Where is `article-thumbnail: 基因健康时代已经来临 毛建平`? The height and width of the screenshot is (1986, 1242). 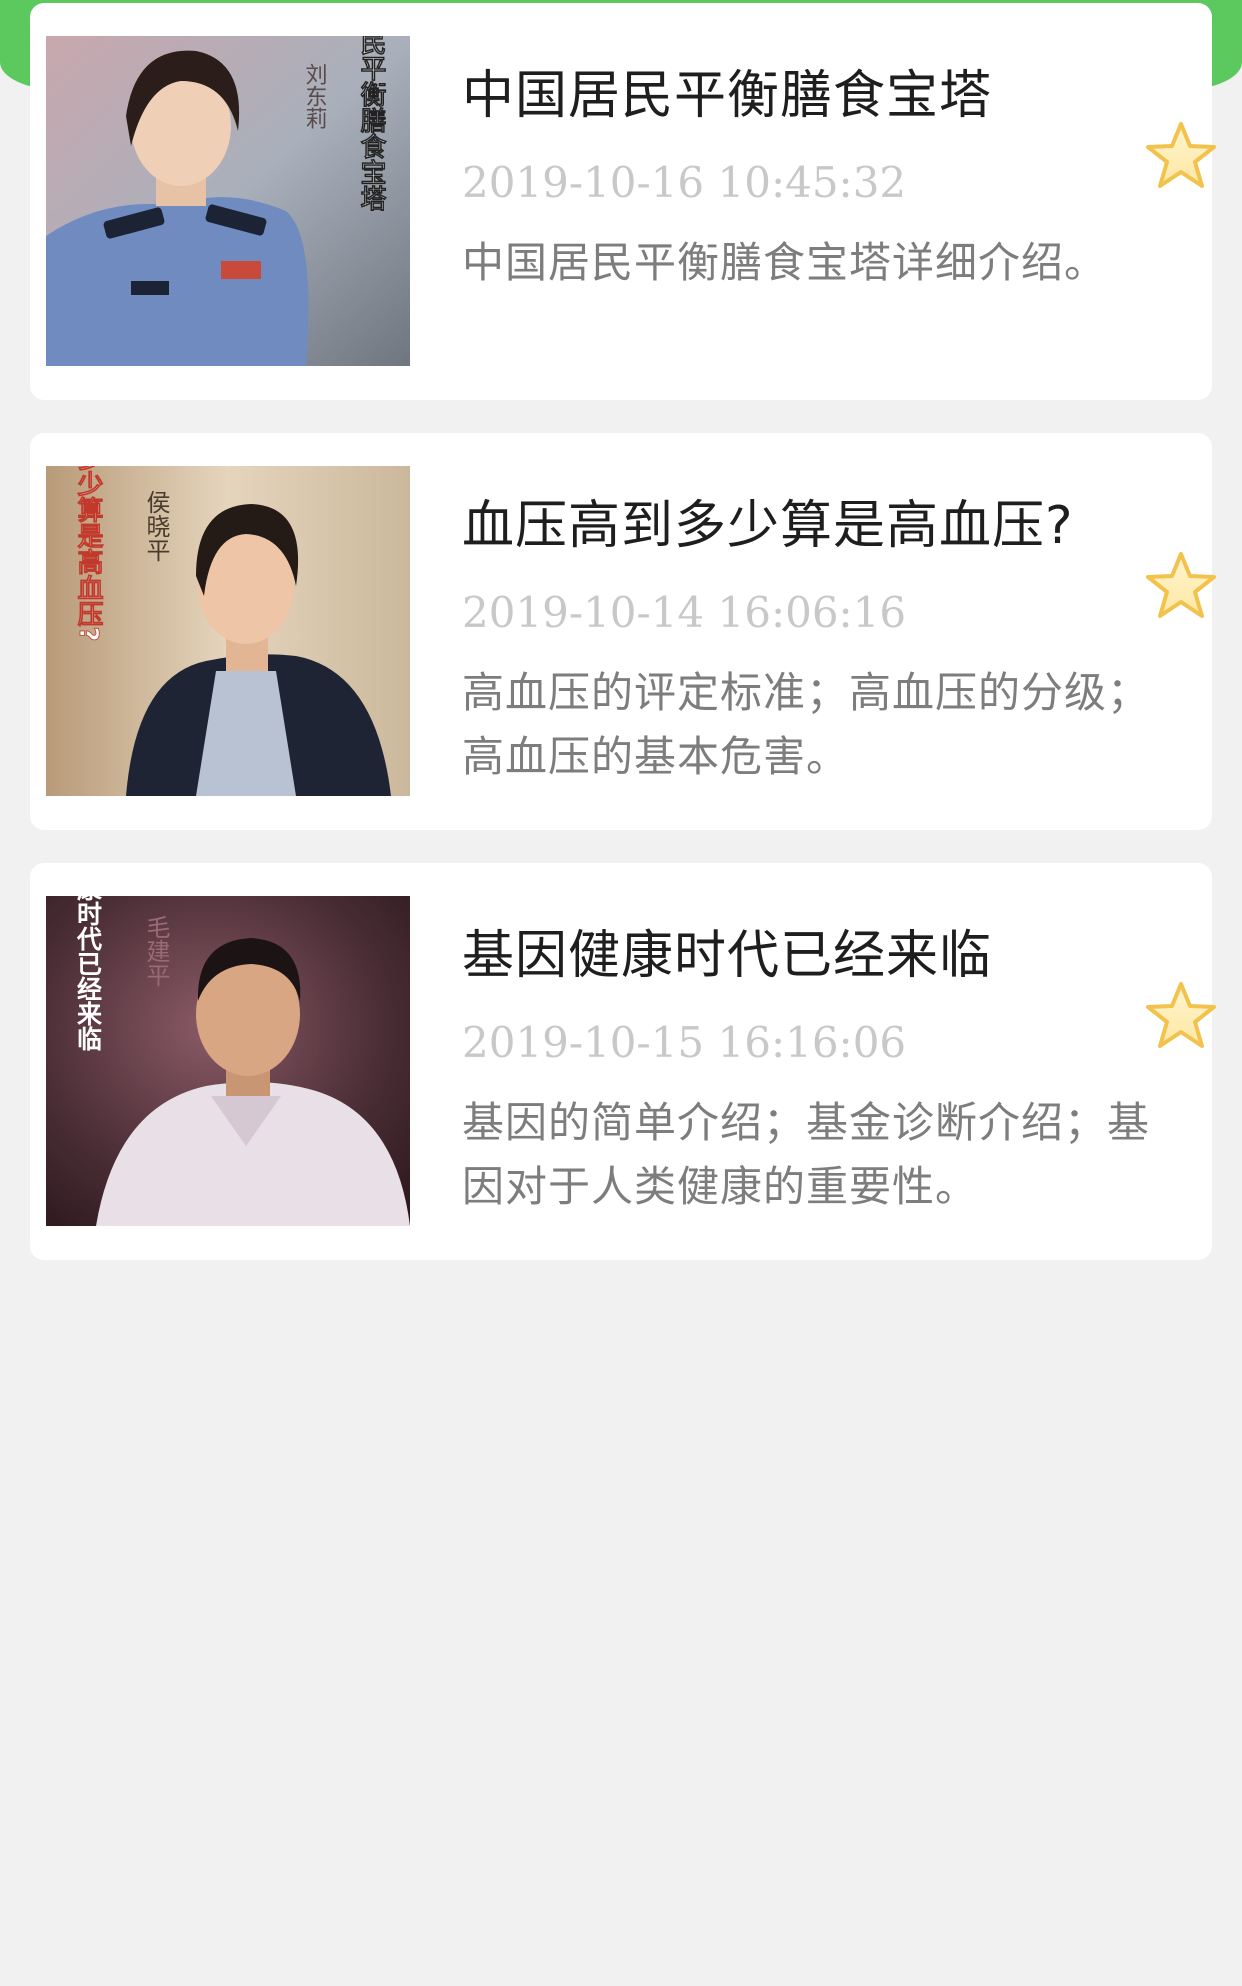
article-thumbnail: 基因健康时代已经来临 毛建平 is located at coordinates (228, 1061).